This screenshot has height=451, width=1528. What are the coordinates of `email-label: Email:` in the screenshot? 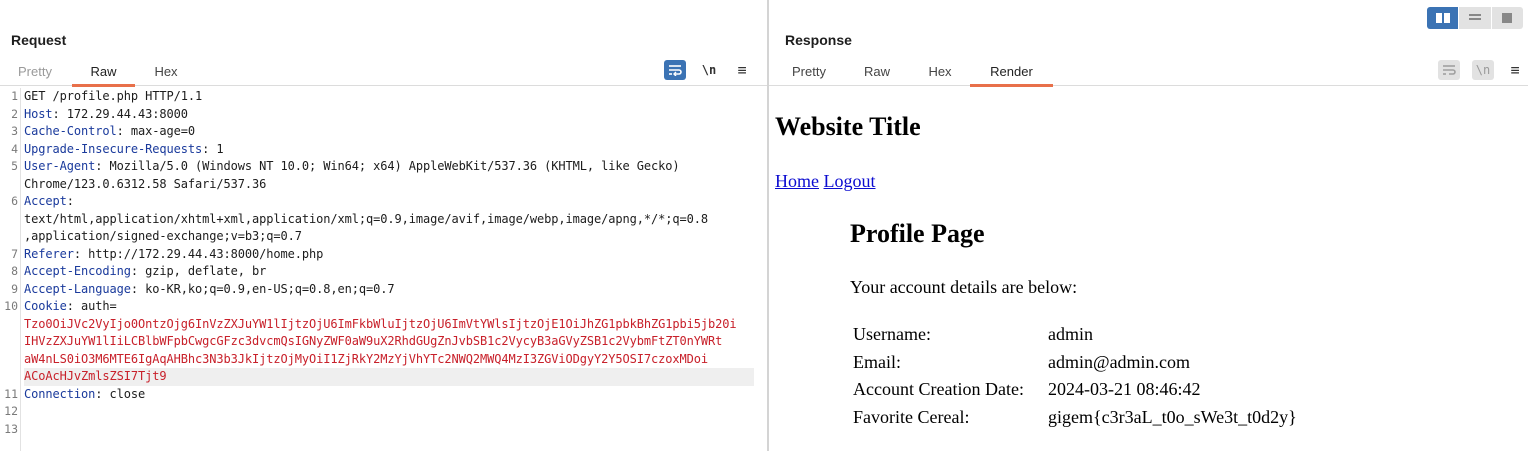 It's located at (877, 361).